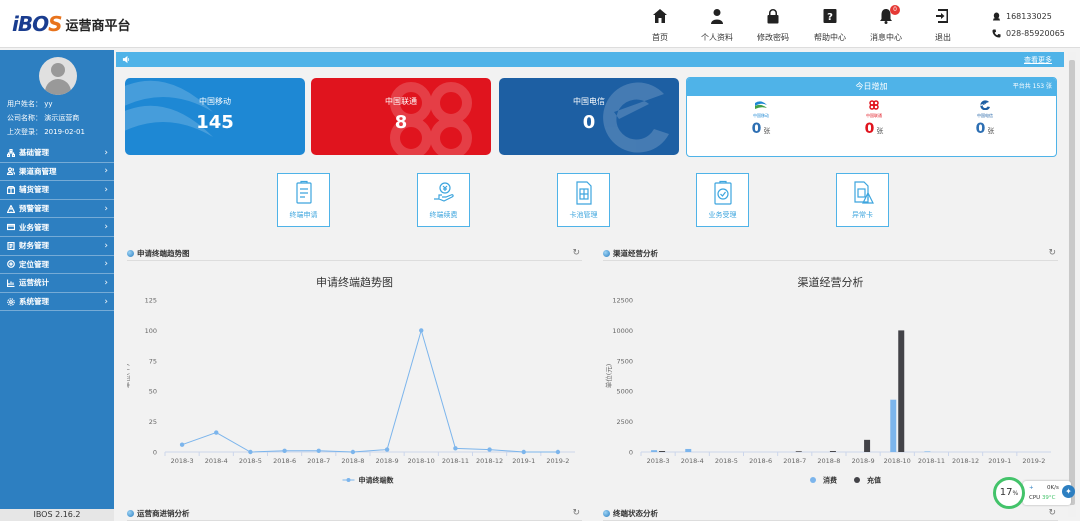  Describe the element at coordinates (895, 10) in the screenshot. I see `message-count-badge: 0` at that location.